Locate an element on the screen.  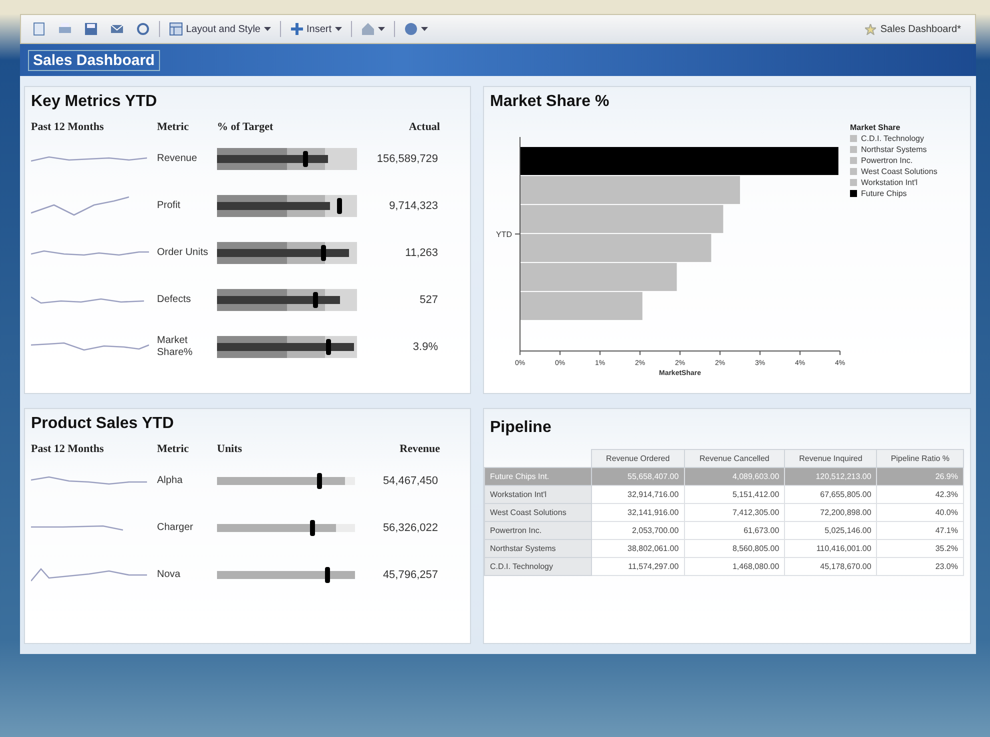
star-icon is located at coordinates (870, 29).